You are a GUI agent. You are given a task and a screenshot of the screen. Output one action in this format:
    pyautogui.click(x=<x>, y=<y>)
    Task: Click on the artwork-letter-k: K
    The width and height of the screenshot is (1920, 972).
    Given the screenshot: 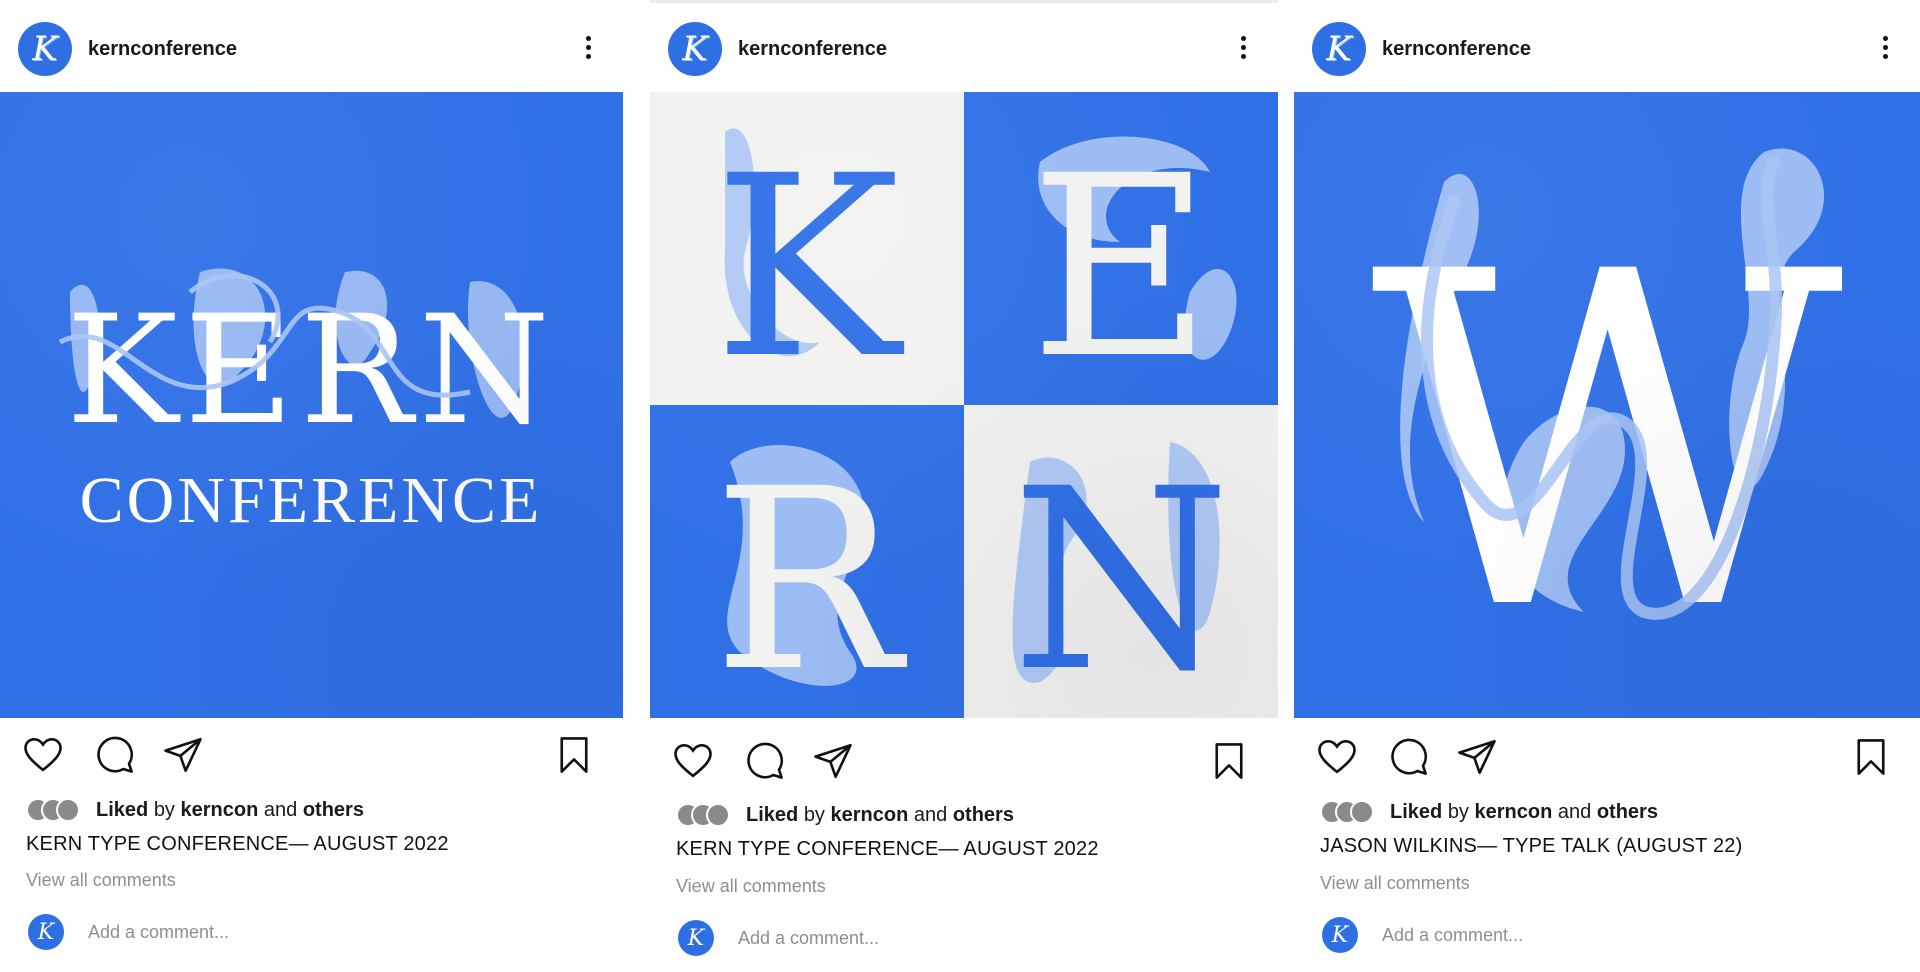 What is the action you would take?
    pyautogui.click(x=809, y=267)
    